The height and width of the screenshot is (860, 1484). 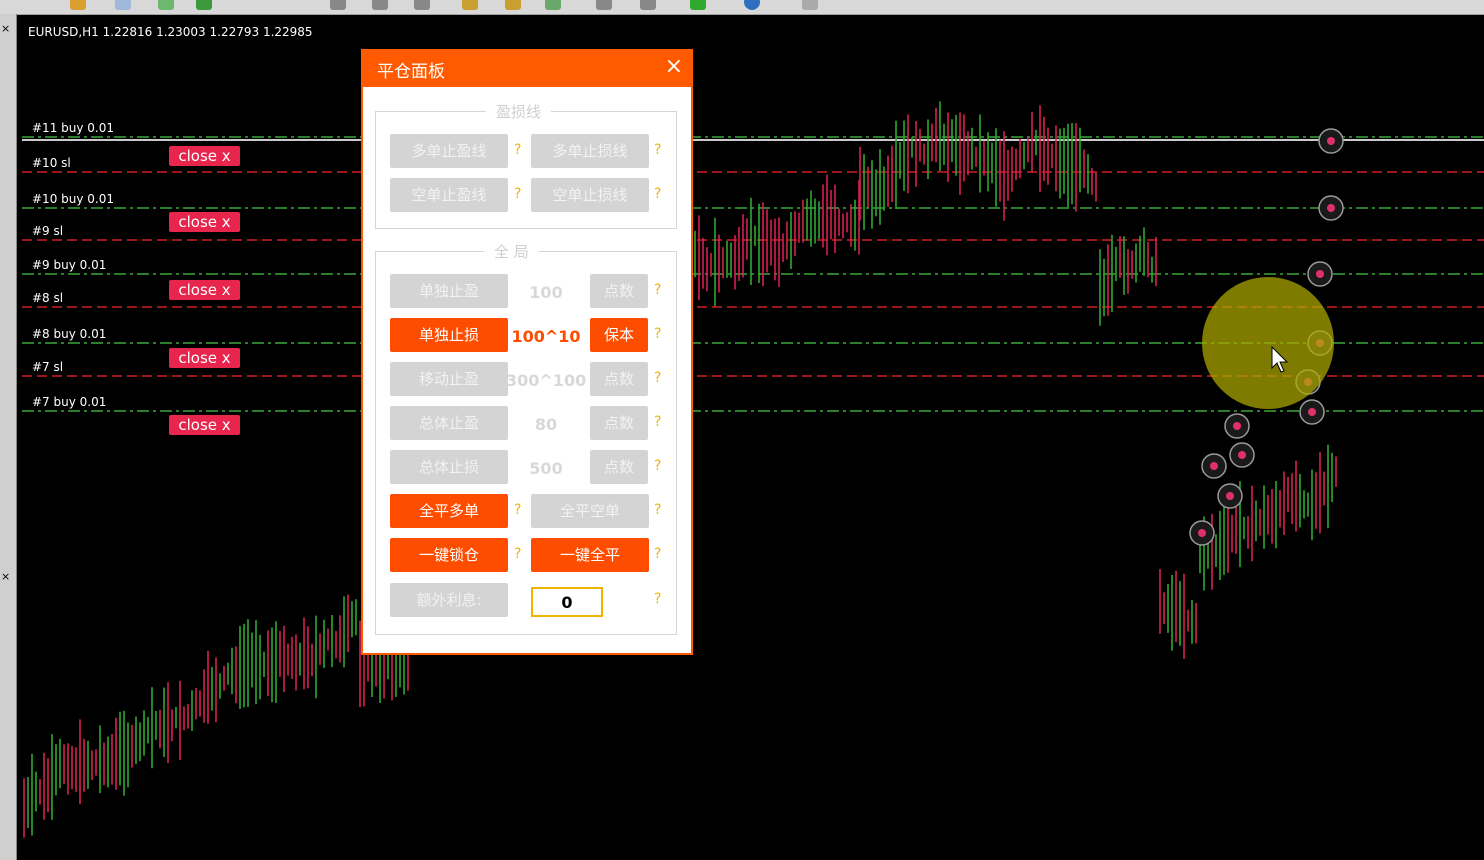 I want to click on order-line-label: #7 buy 0.01, so click(x=69, y=402).